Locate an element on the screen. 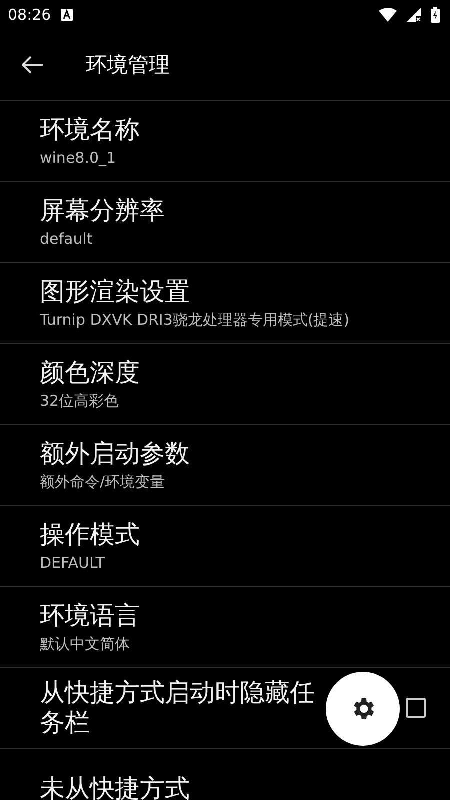 Image resolution: width=450 pixels, height=800 pixels. page-title: 环境管理 is located at coordinates (128, 65).